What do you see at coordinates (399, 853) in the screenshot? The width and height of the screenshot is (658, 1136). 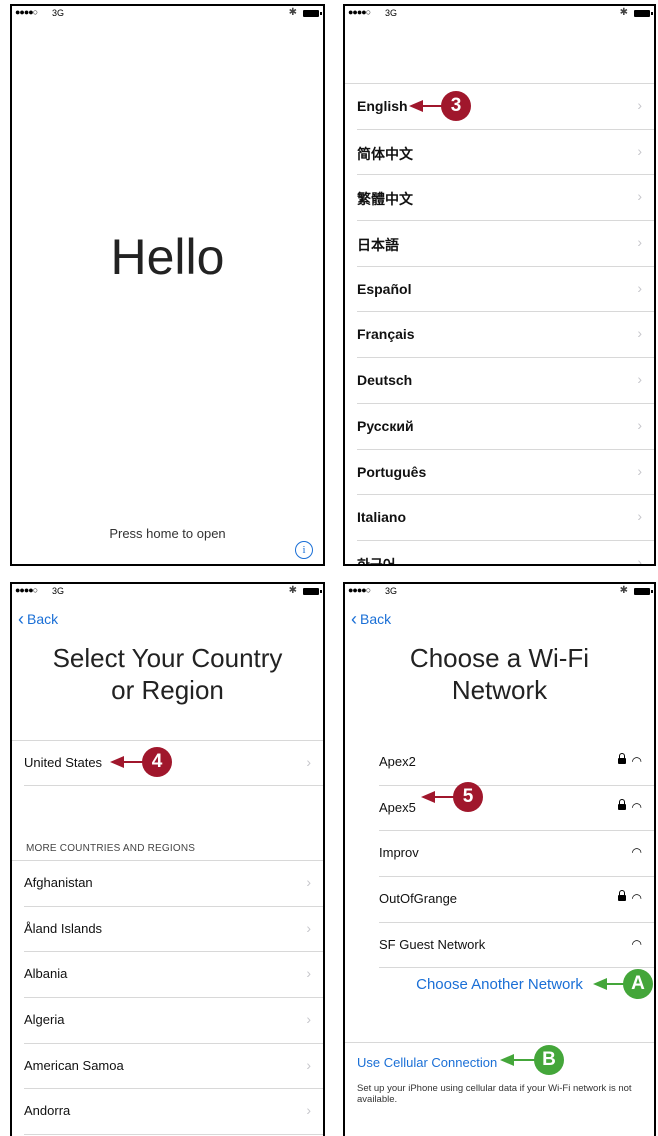 I see `network-name: Improv` at bounding box center [399, 853].